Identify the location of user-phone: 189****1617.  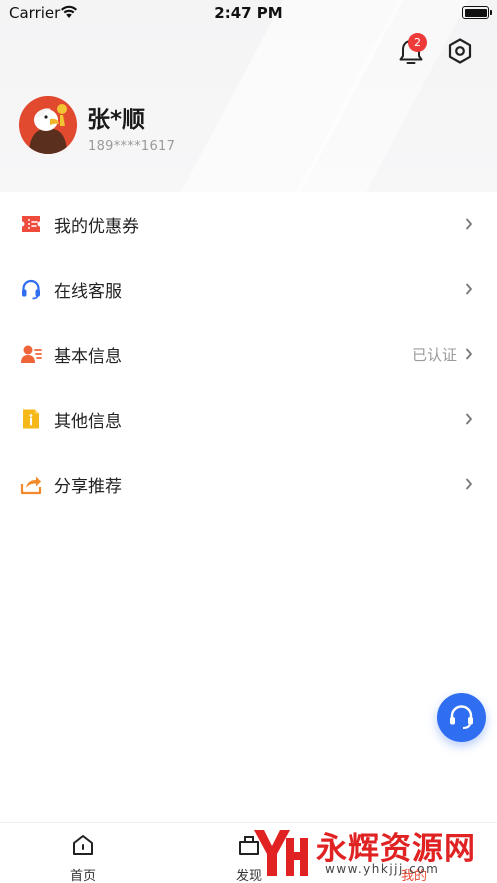
(132, 146).